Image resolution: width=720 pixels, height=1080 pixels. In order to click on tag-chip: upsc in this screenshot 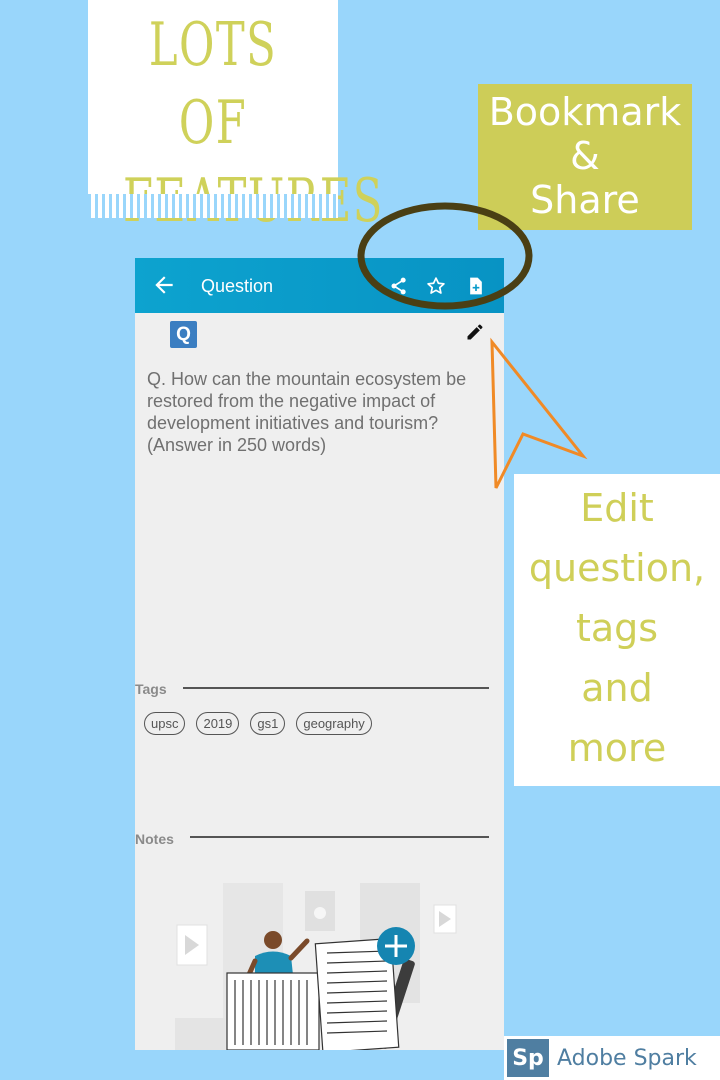, I will do `click(165, 723)`.